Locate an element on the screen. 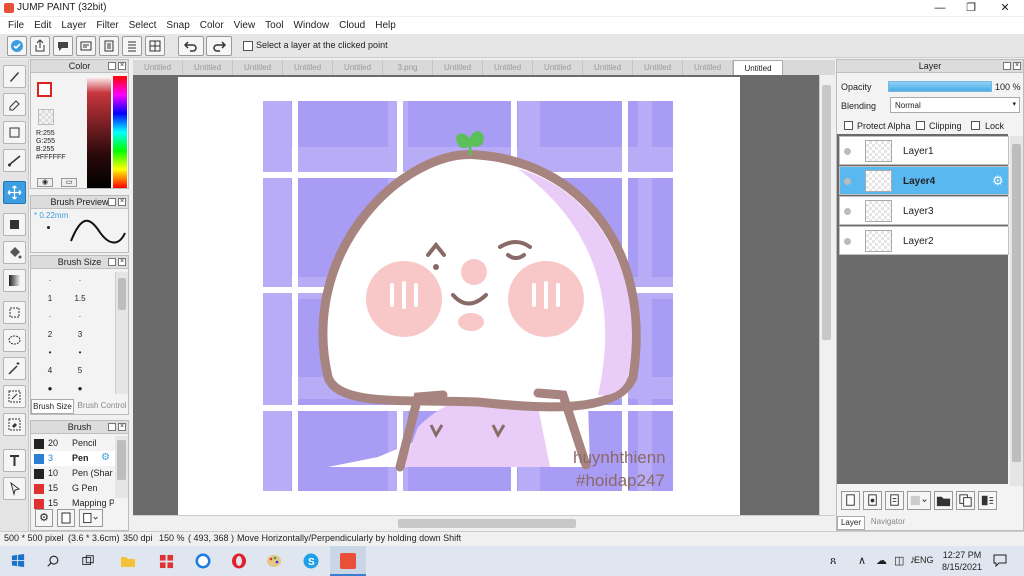  grid-button is located at coordinates (155, 46).